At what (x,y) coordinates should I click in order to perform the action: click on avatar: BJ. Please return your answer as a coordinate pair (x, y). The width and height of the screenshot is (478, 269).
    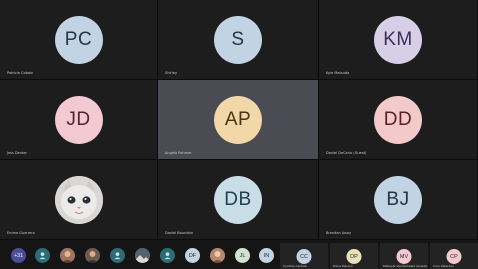
    Looking at the image, I should click on (398, 200).